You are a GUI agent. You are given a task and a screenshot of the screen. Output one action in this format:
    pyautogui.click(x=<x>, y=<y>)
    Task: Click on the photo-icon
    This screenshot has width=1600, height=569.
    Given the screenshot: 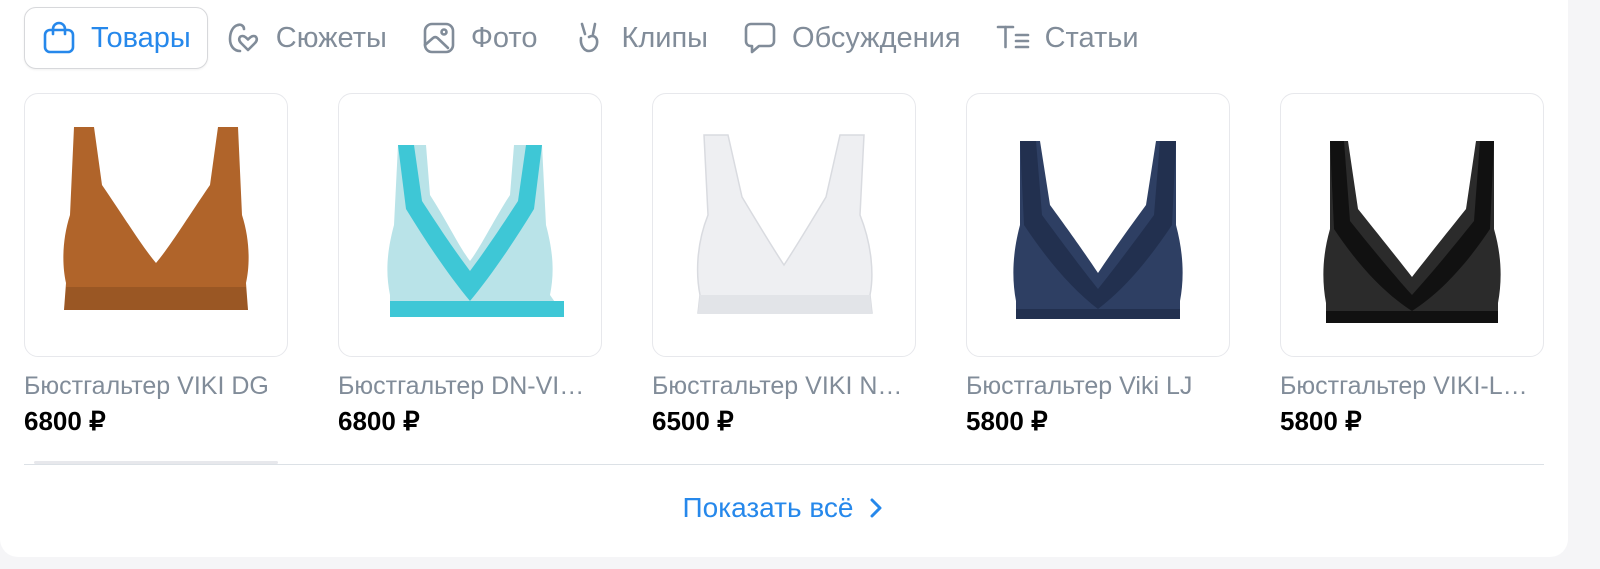 What is the action you would take?
    pyautogui.click(x=439, y=38)
    